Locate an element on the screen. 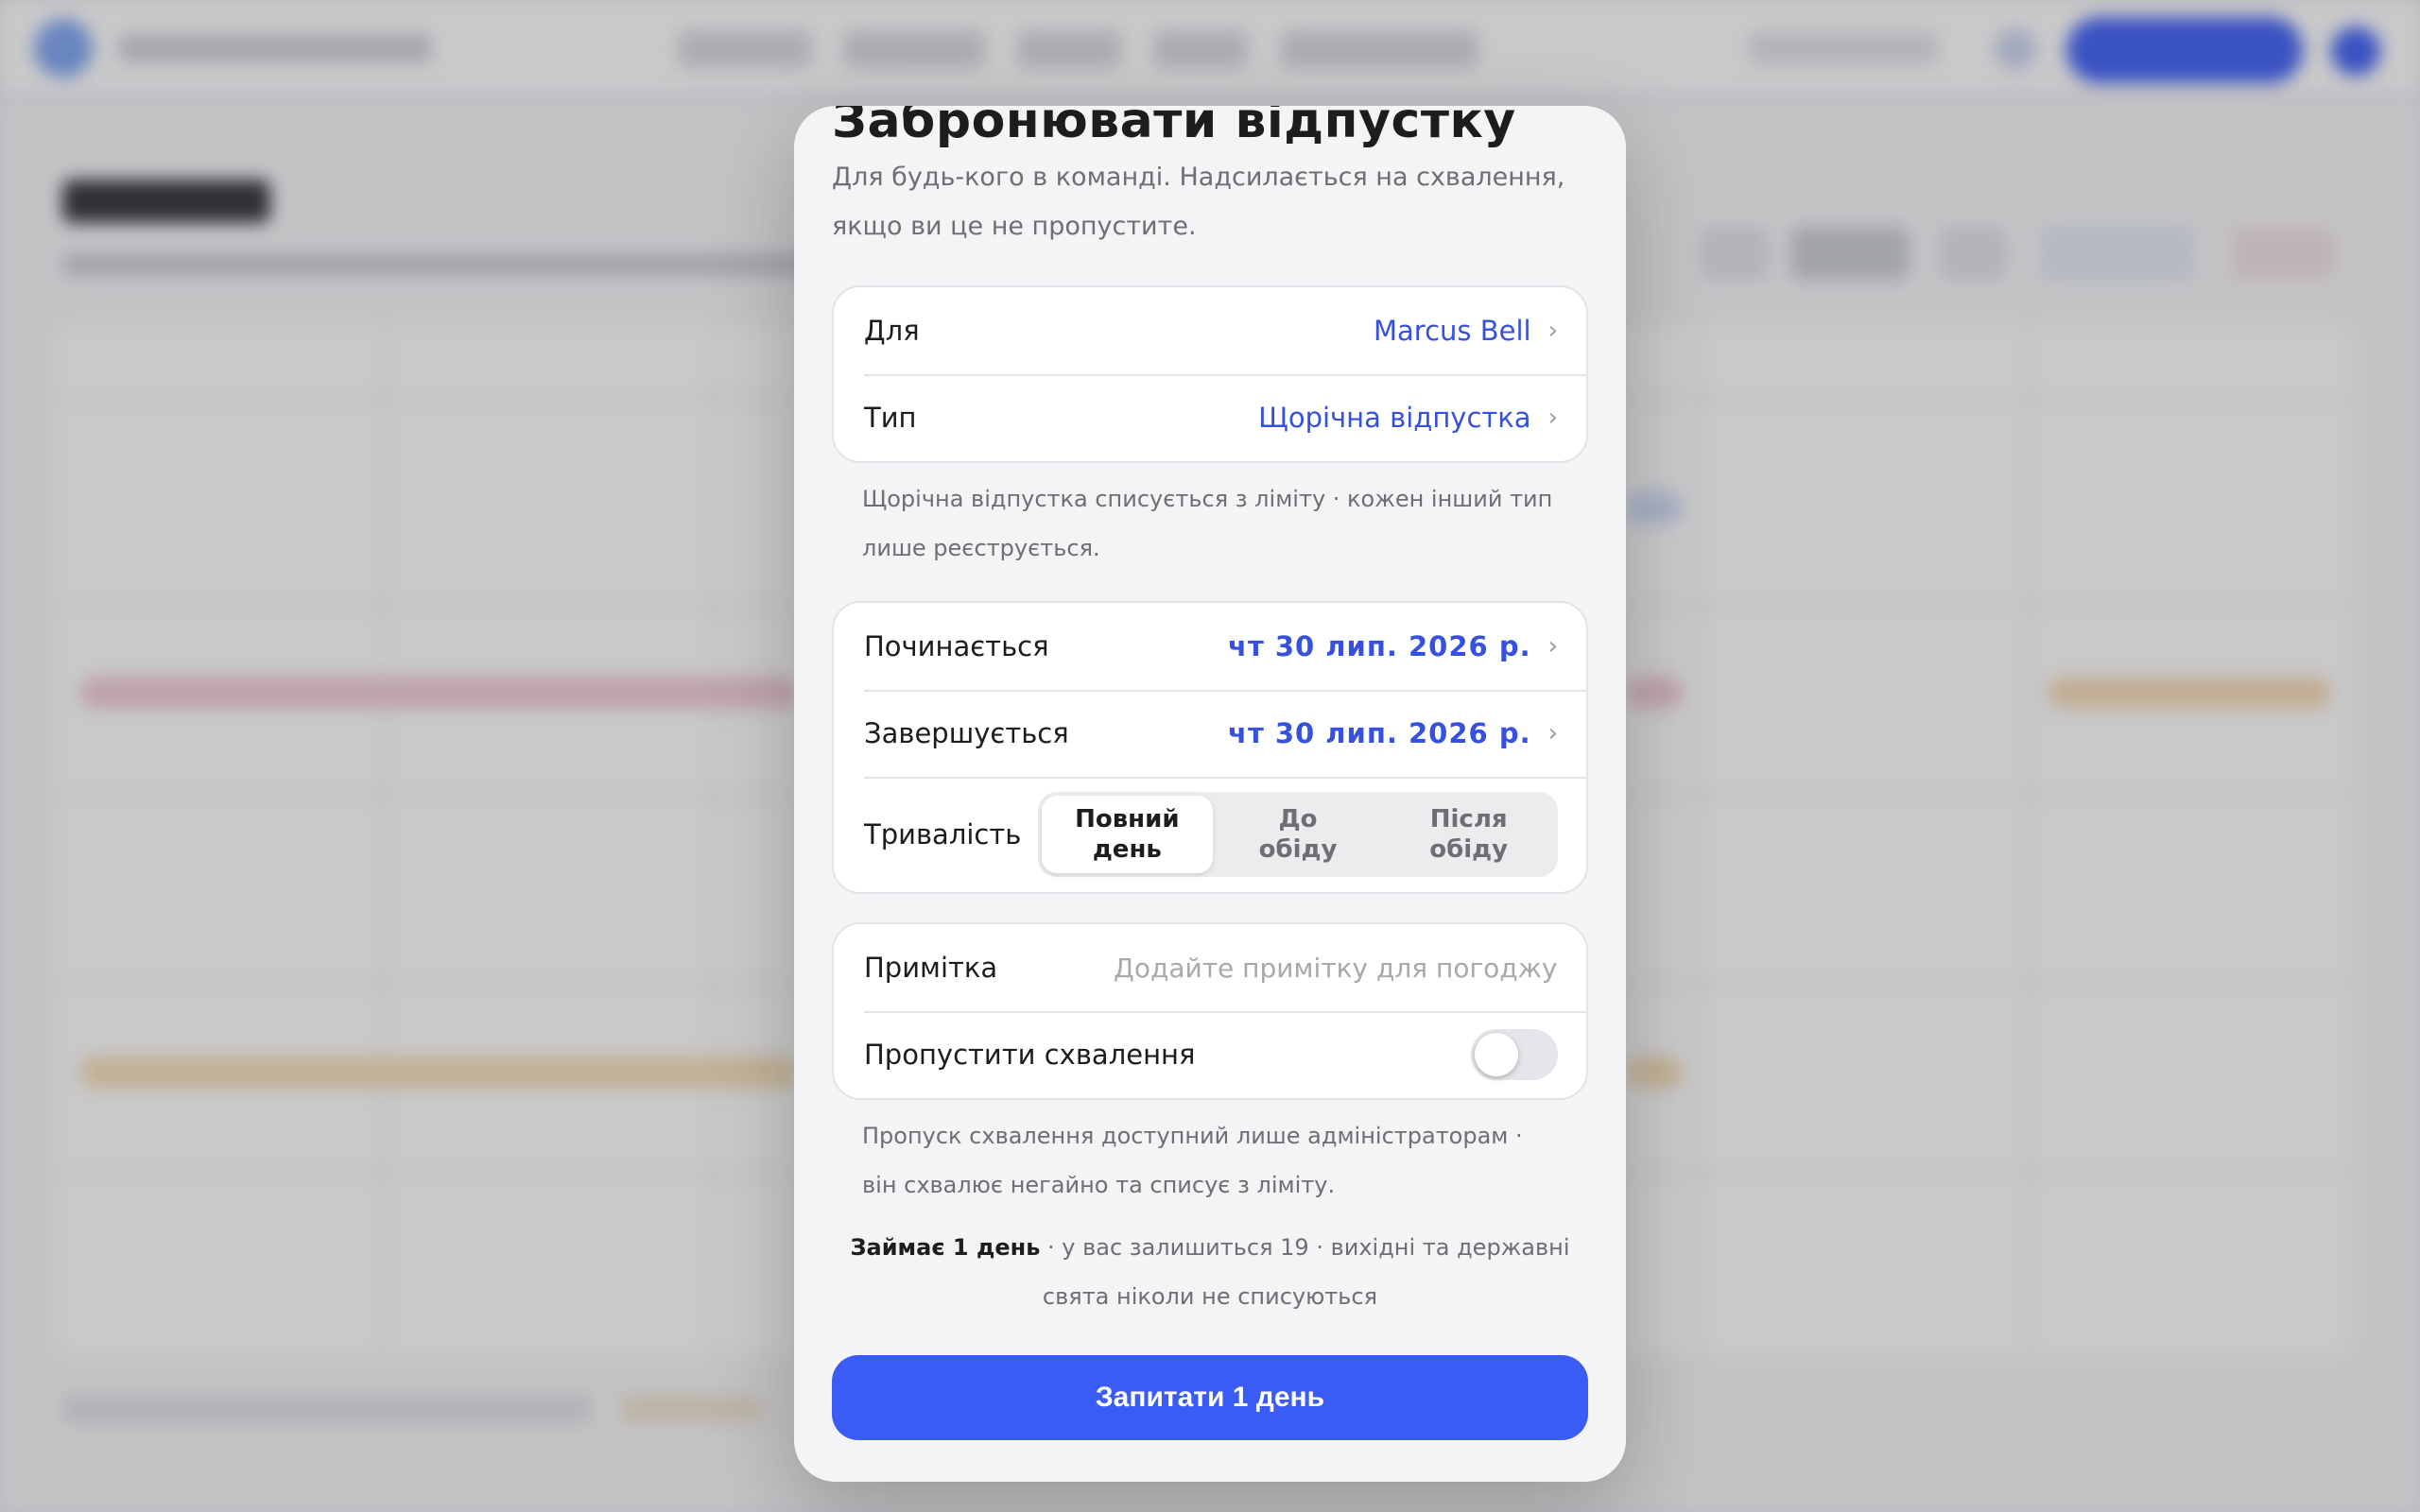 The image size is (2420, 1512). type-label: Тип is located at coordinates (890, 418).